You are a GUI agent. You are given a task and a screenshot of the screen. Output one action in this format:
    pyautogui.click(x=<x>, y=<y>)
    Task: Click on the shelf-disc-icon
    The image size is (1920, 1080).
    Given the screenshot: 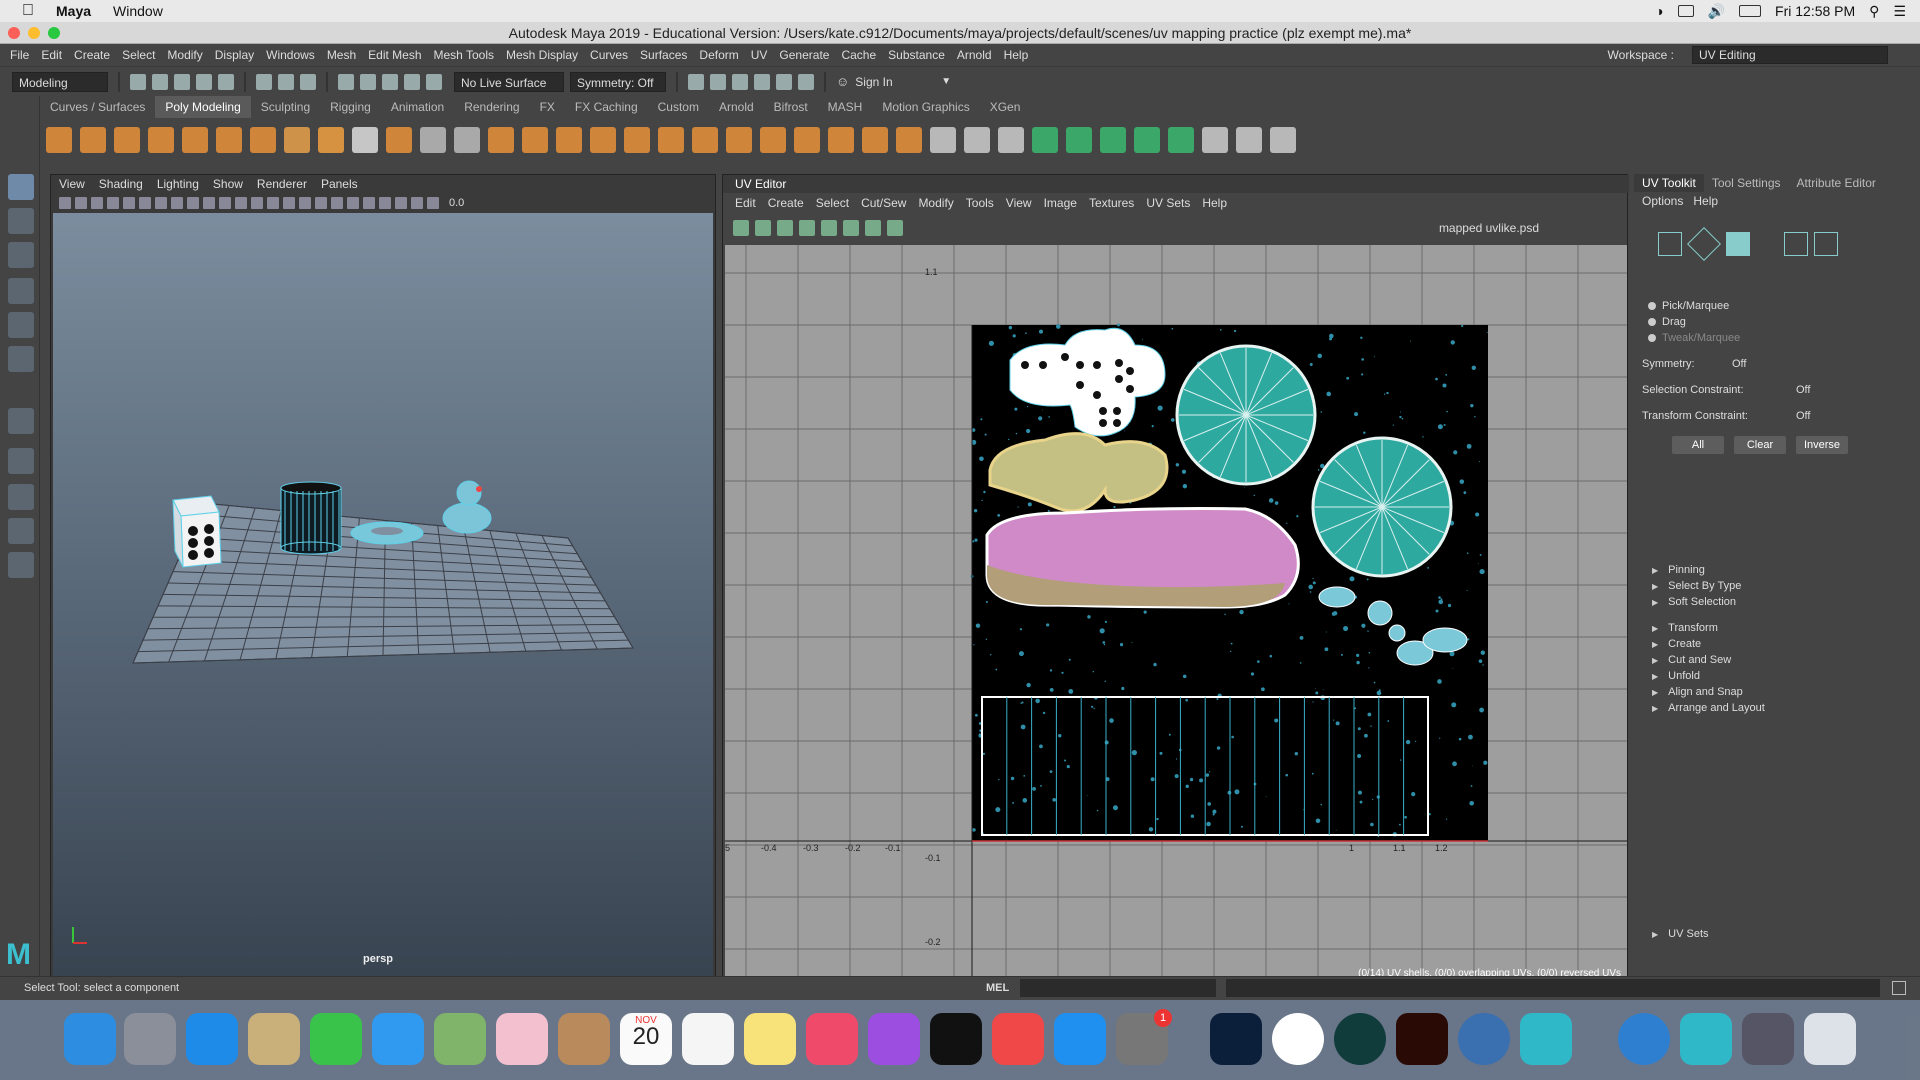 What is the action you would take?
    pyautogui.click(x=263, y=140)
    